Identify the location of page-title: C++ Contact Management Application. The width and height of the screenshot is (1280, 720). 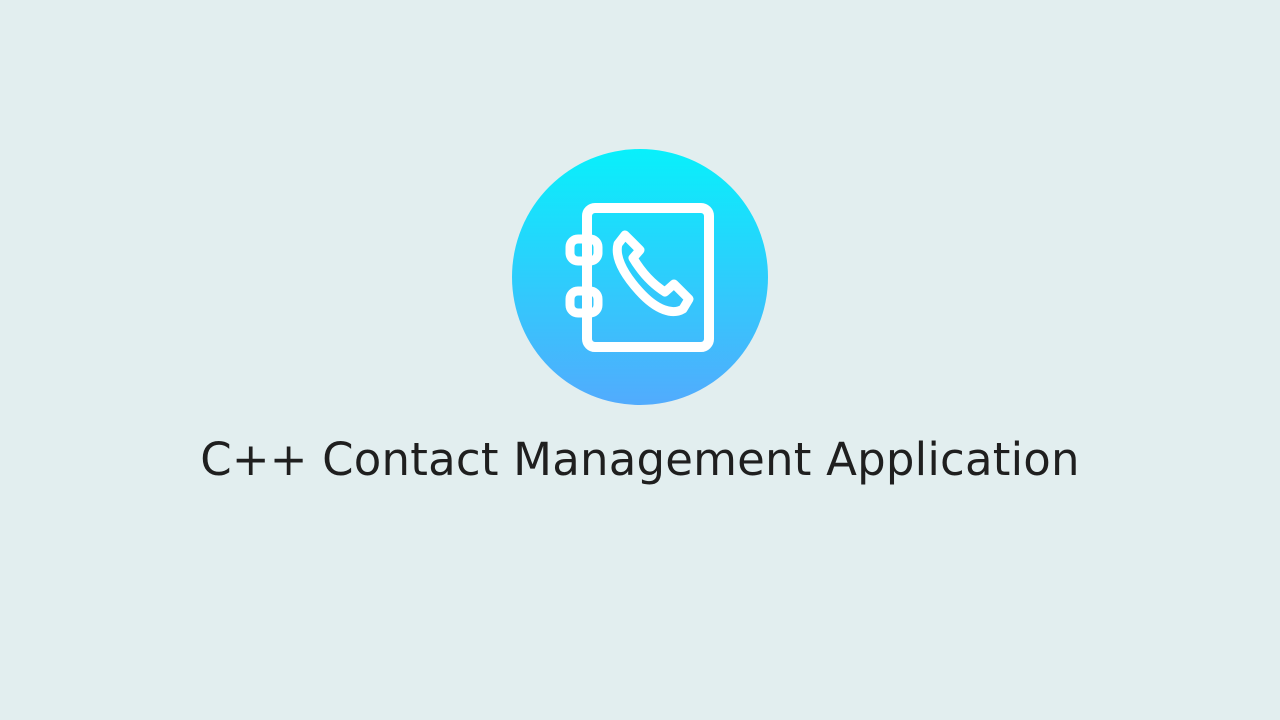
(640, 459).